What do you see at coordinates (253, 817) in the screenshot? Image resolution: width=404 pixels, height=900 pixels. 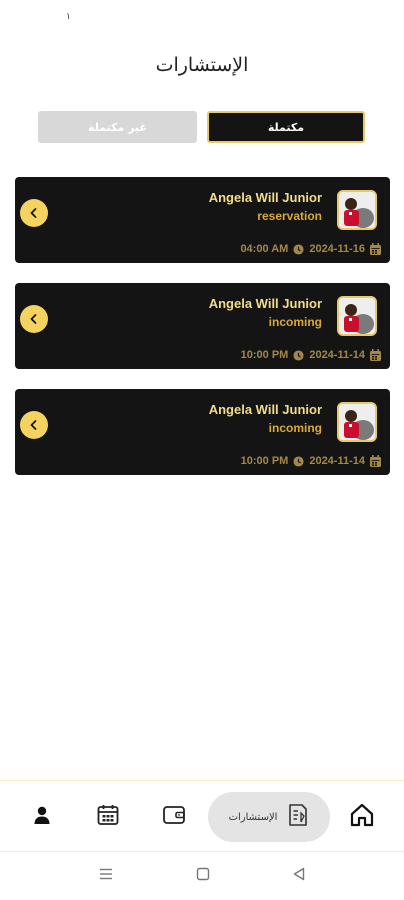 I see `nav-consultations-label: الإستشارات` at bounding box center [253, 817].